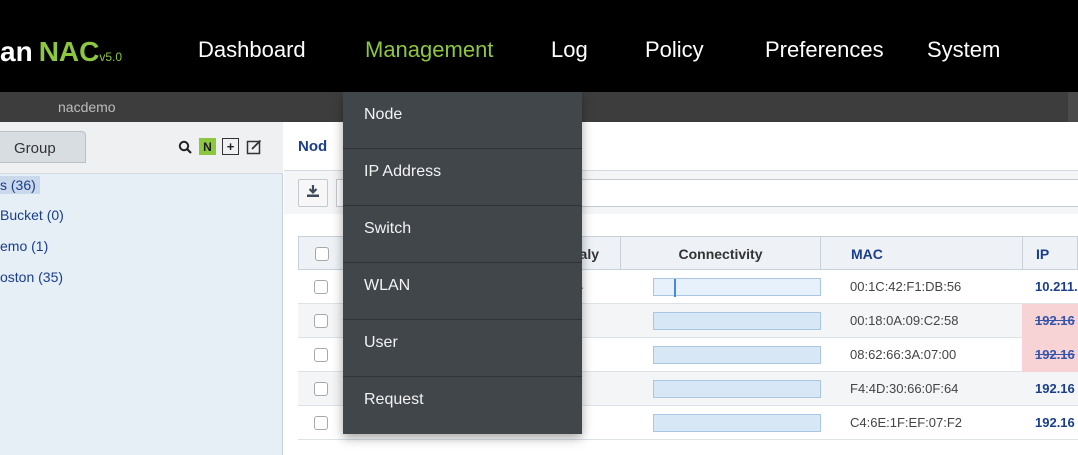 This screenshot has height=455, width=1078. I want to click on brand-product: NAC, so click(69, 51).